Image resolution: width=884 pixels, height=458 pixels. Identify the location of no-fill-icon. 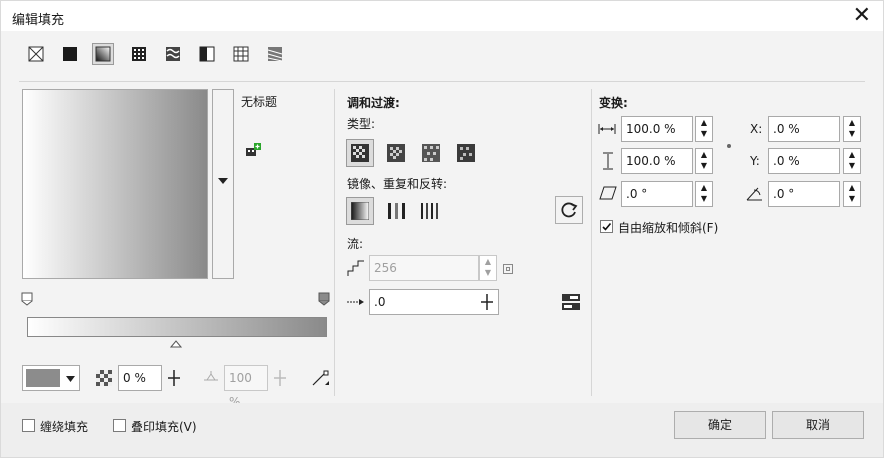
(36, 54).